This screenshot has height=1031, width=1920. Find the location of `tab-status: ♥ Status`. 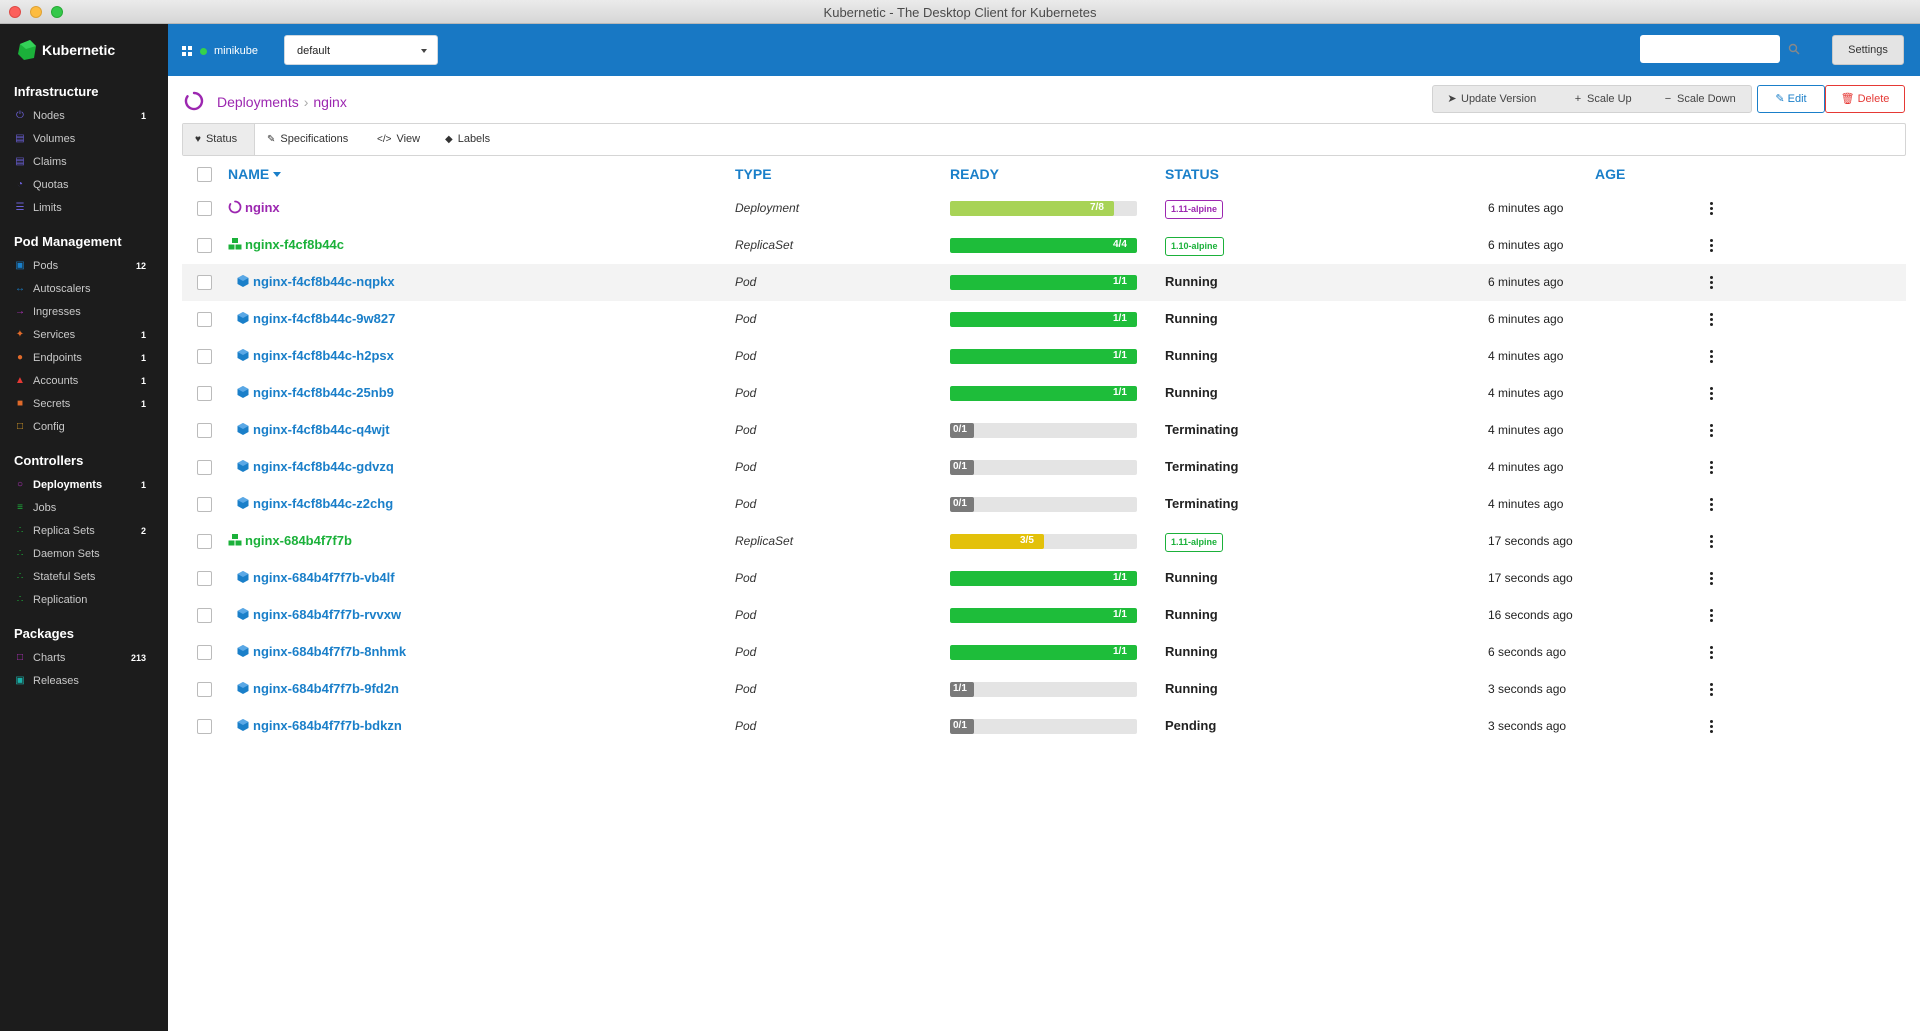

tab-status: ♥ Status is located at coordinates (219, 139).